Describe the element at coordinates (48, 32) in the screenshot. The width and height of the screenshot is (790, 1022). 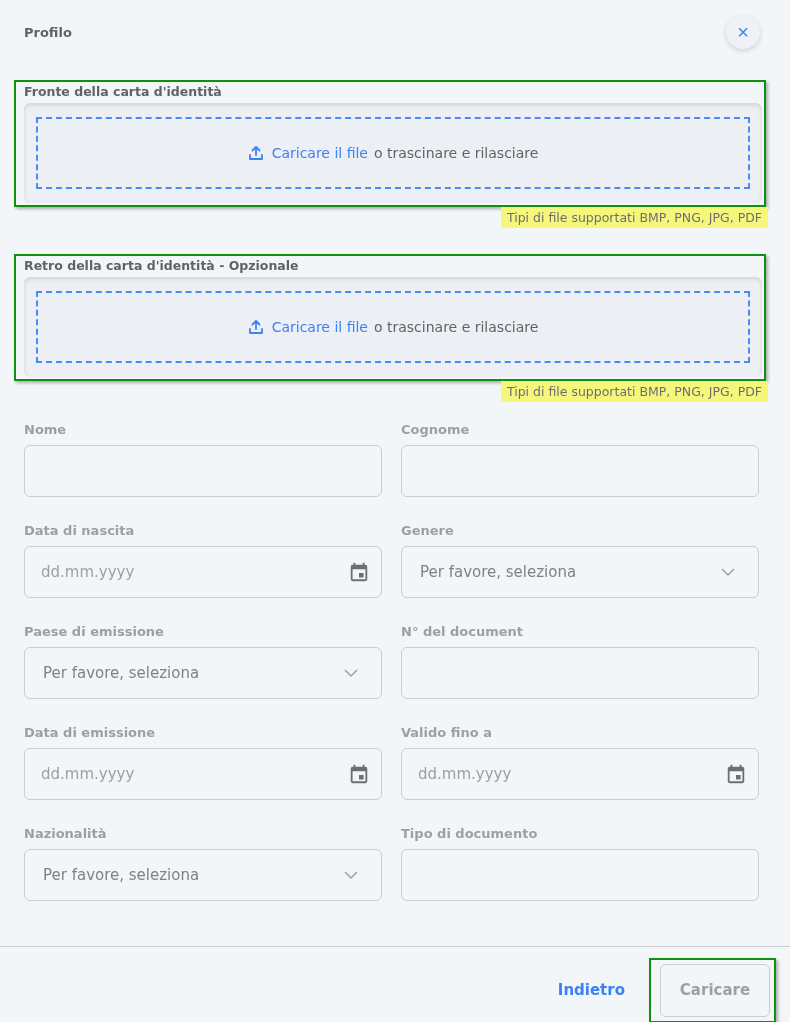
I see `dialog-title: Profilo` at that location.